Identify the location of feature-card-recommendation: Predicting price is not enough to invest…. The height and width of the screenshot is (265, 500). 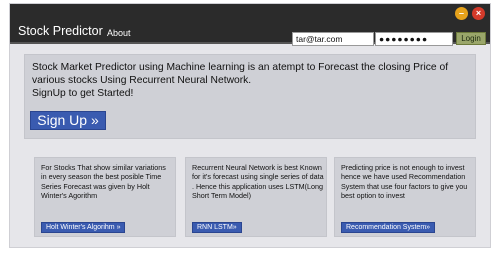
(405, 197).